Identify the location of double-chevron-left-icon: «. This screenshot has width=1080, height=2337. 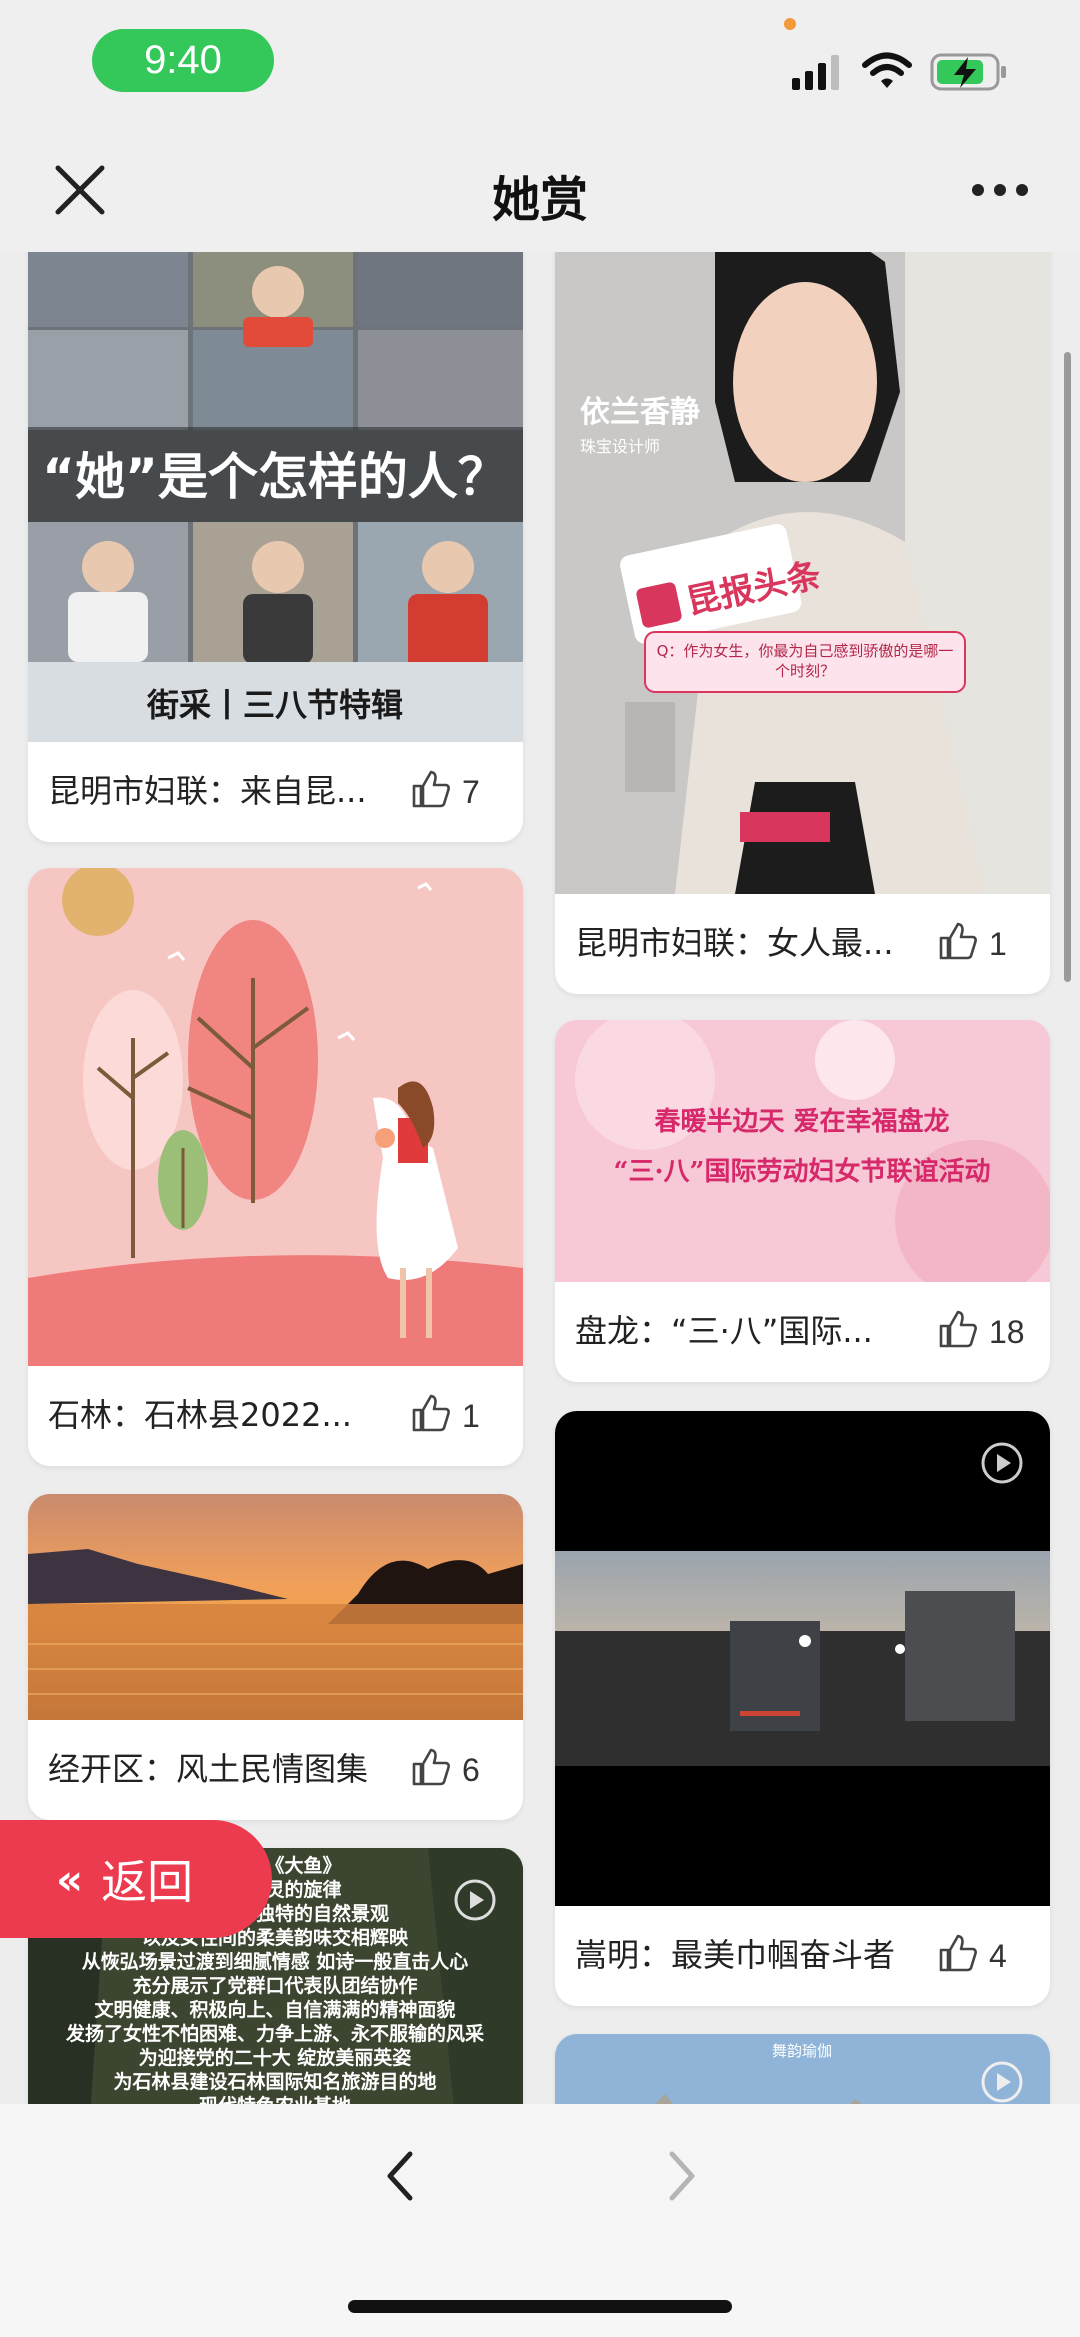
(70, 1879).